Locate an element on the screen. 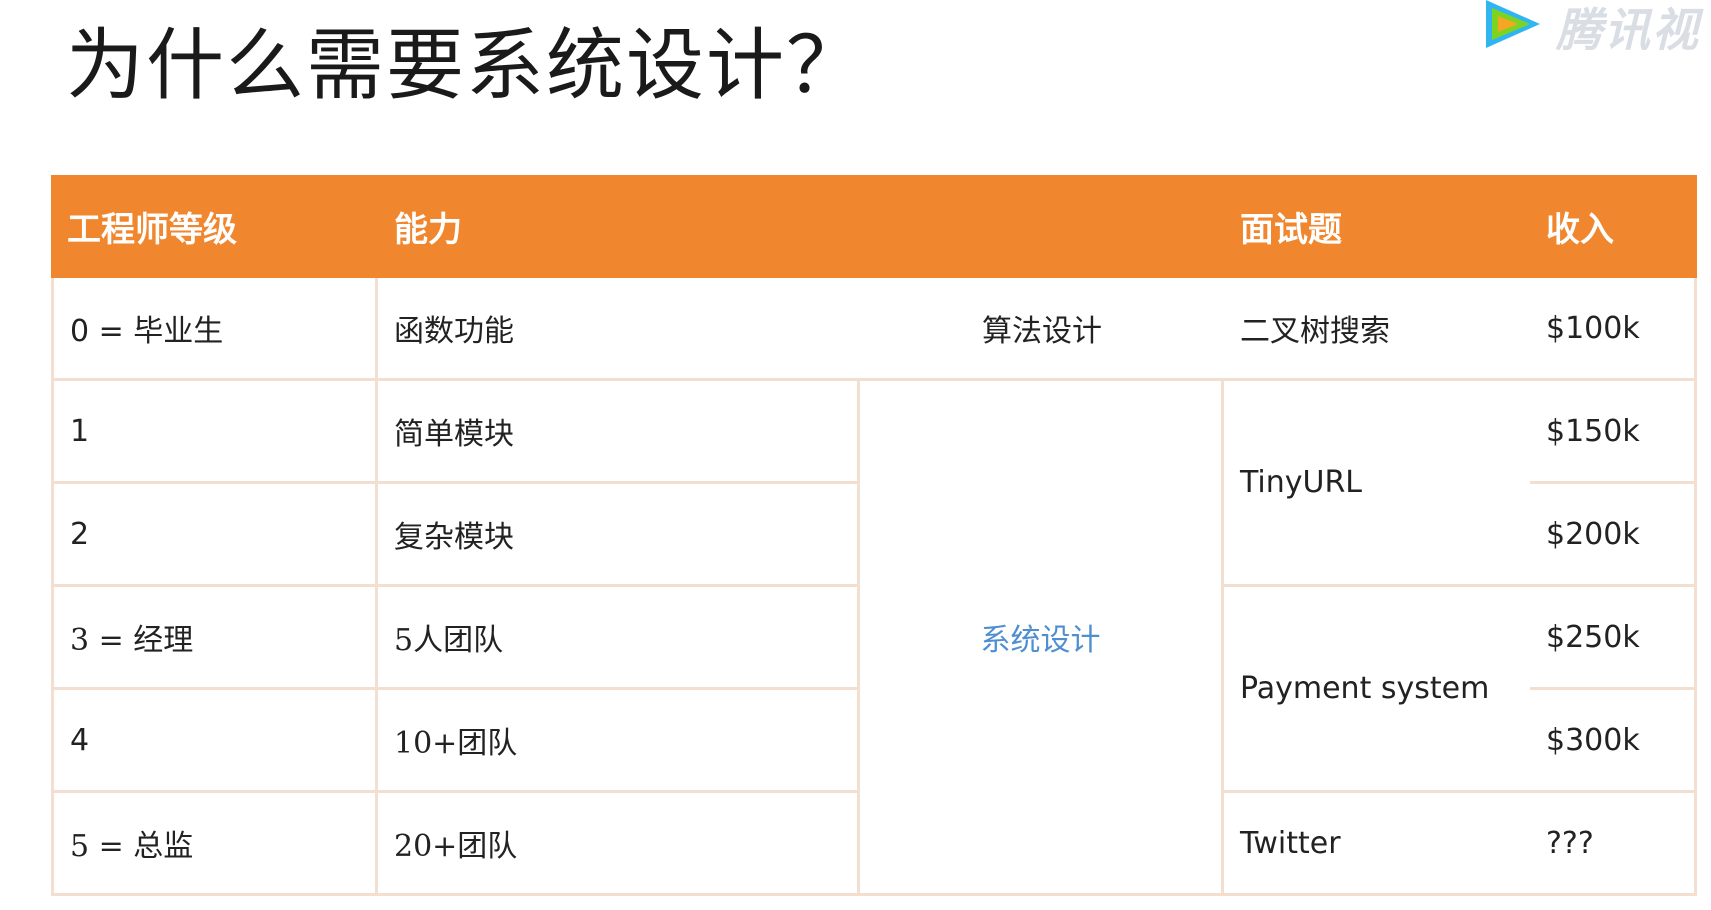 Image resolution: width=1711 pixels, height=910 pixels. cell-income: $250k is located at coordinates (1612, 638).